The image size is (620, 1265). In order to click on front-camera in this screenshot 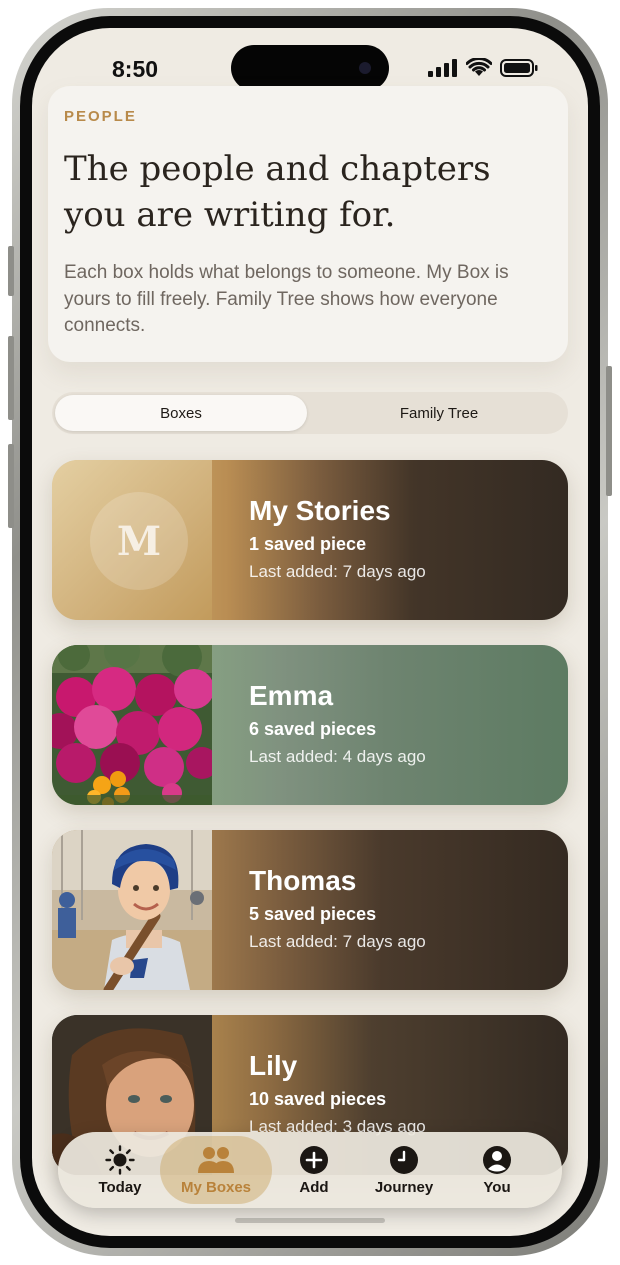, I will do `click(365, 68)`.